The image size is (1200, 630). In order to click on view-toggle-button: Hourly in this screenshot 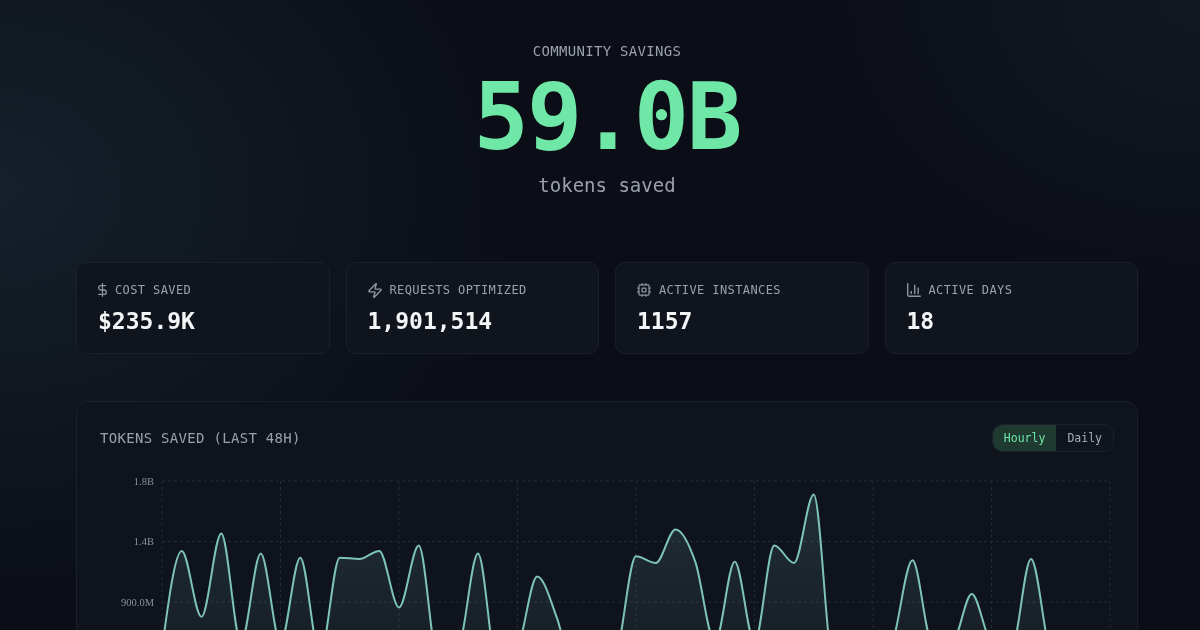, I will do `click(1024, 438)`.